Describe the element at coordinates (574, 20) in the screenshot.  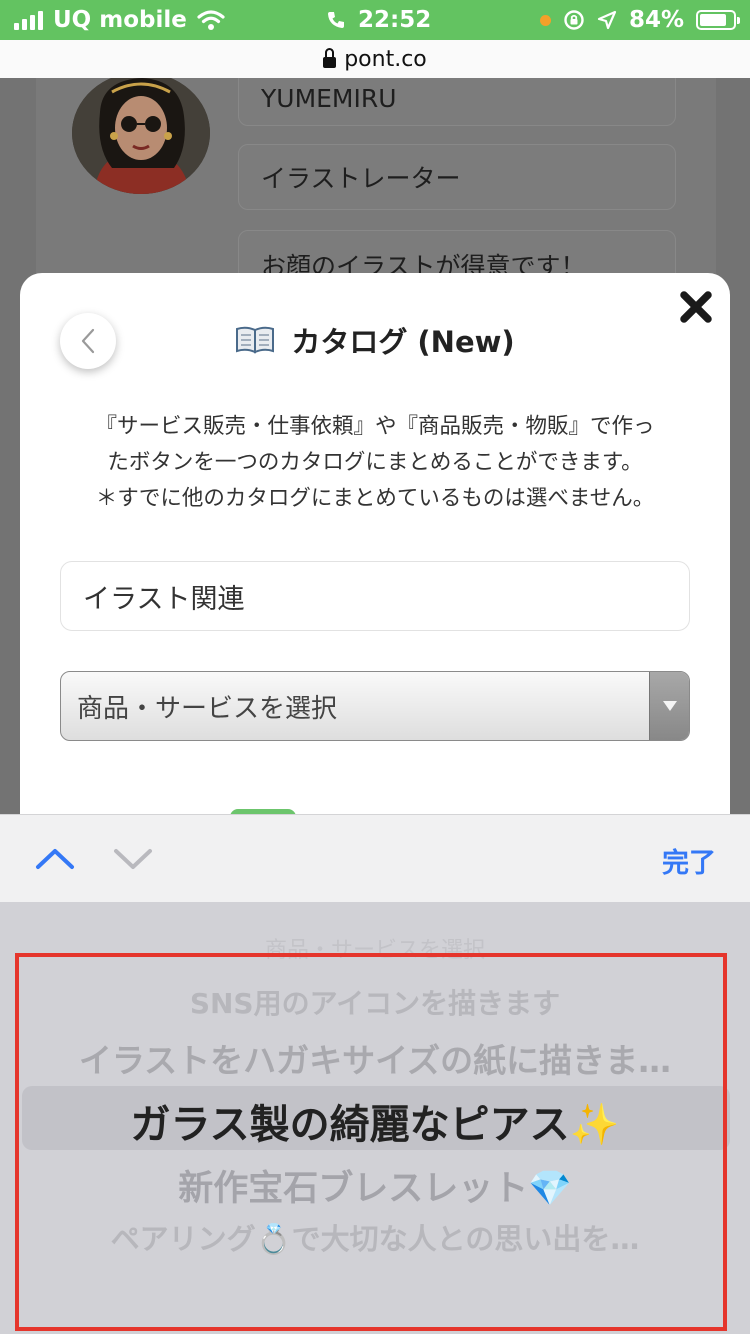
I see `rotation-lock-icon` at that location.